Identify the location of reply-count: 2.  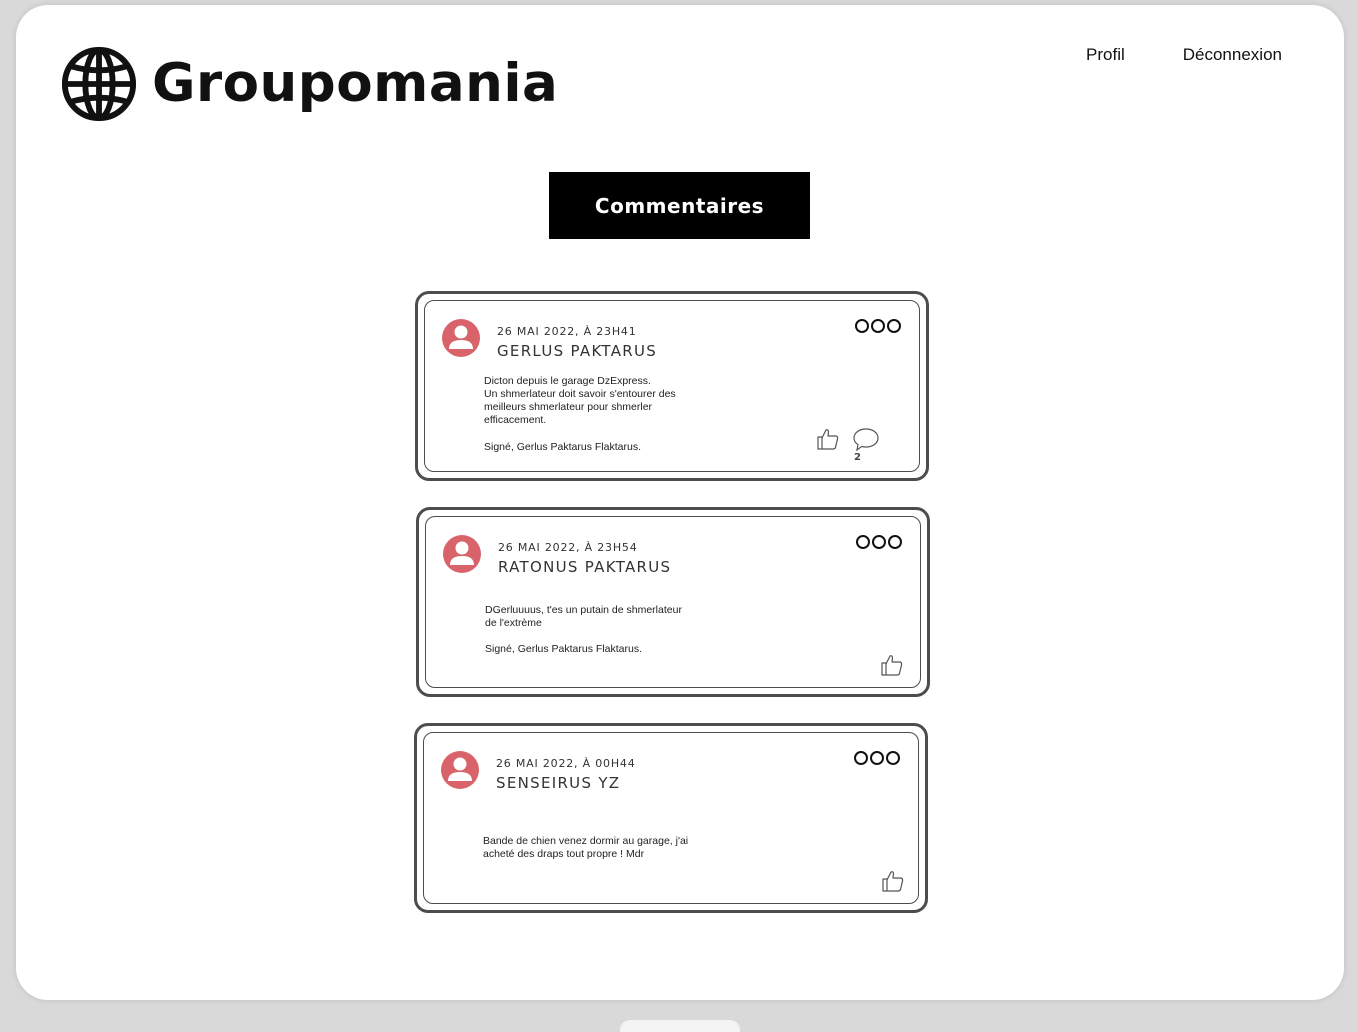
(857, 457).